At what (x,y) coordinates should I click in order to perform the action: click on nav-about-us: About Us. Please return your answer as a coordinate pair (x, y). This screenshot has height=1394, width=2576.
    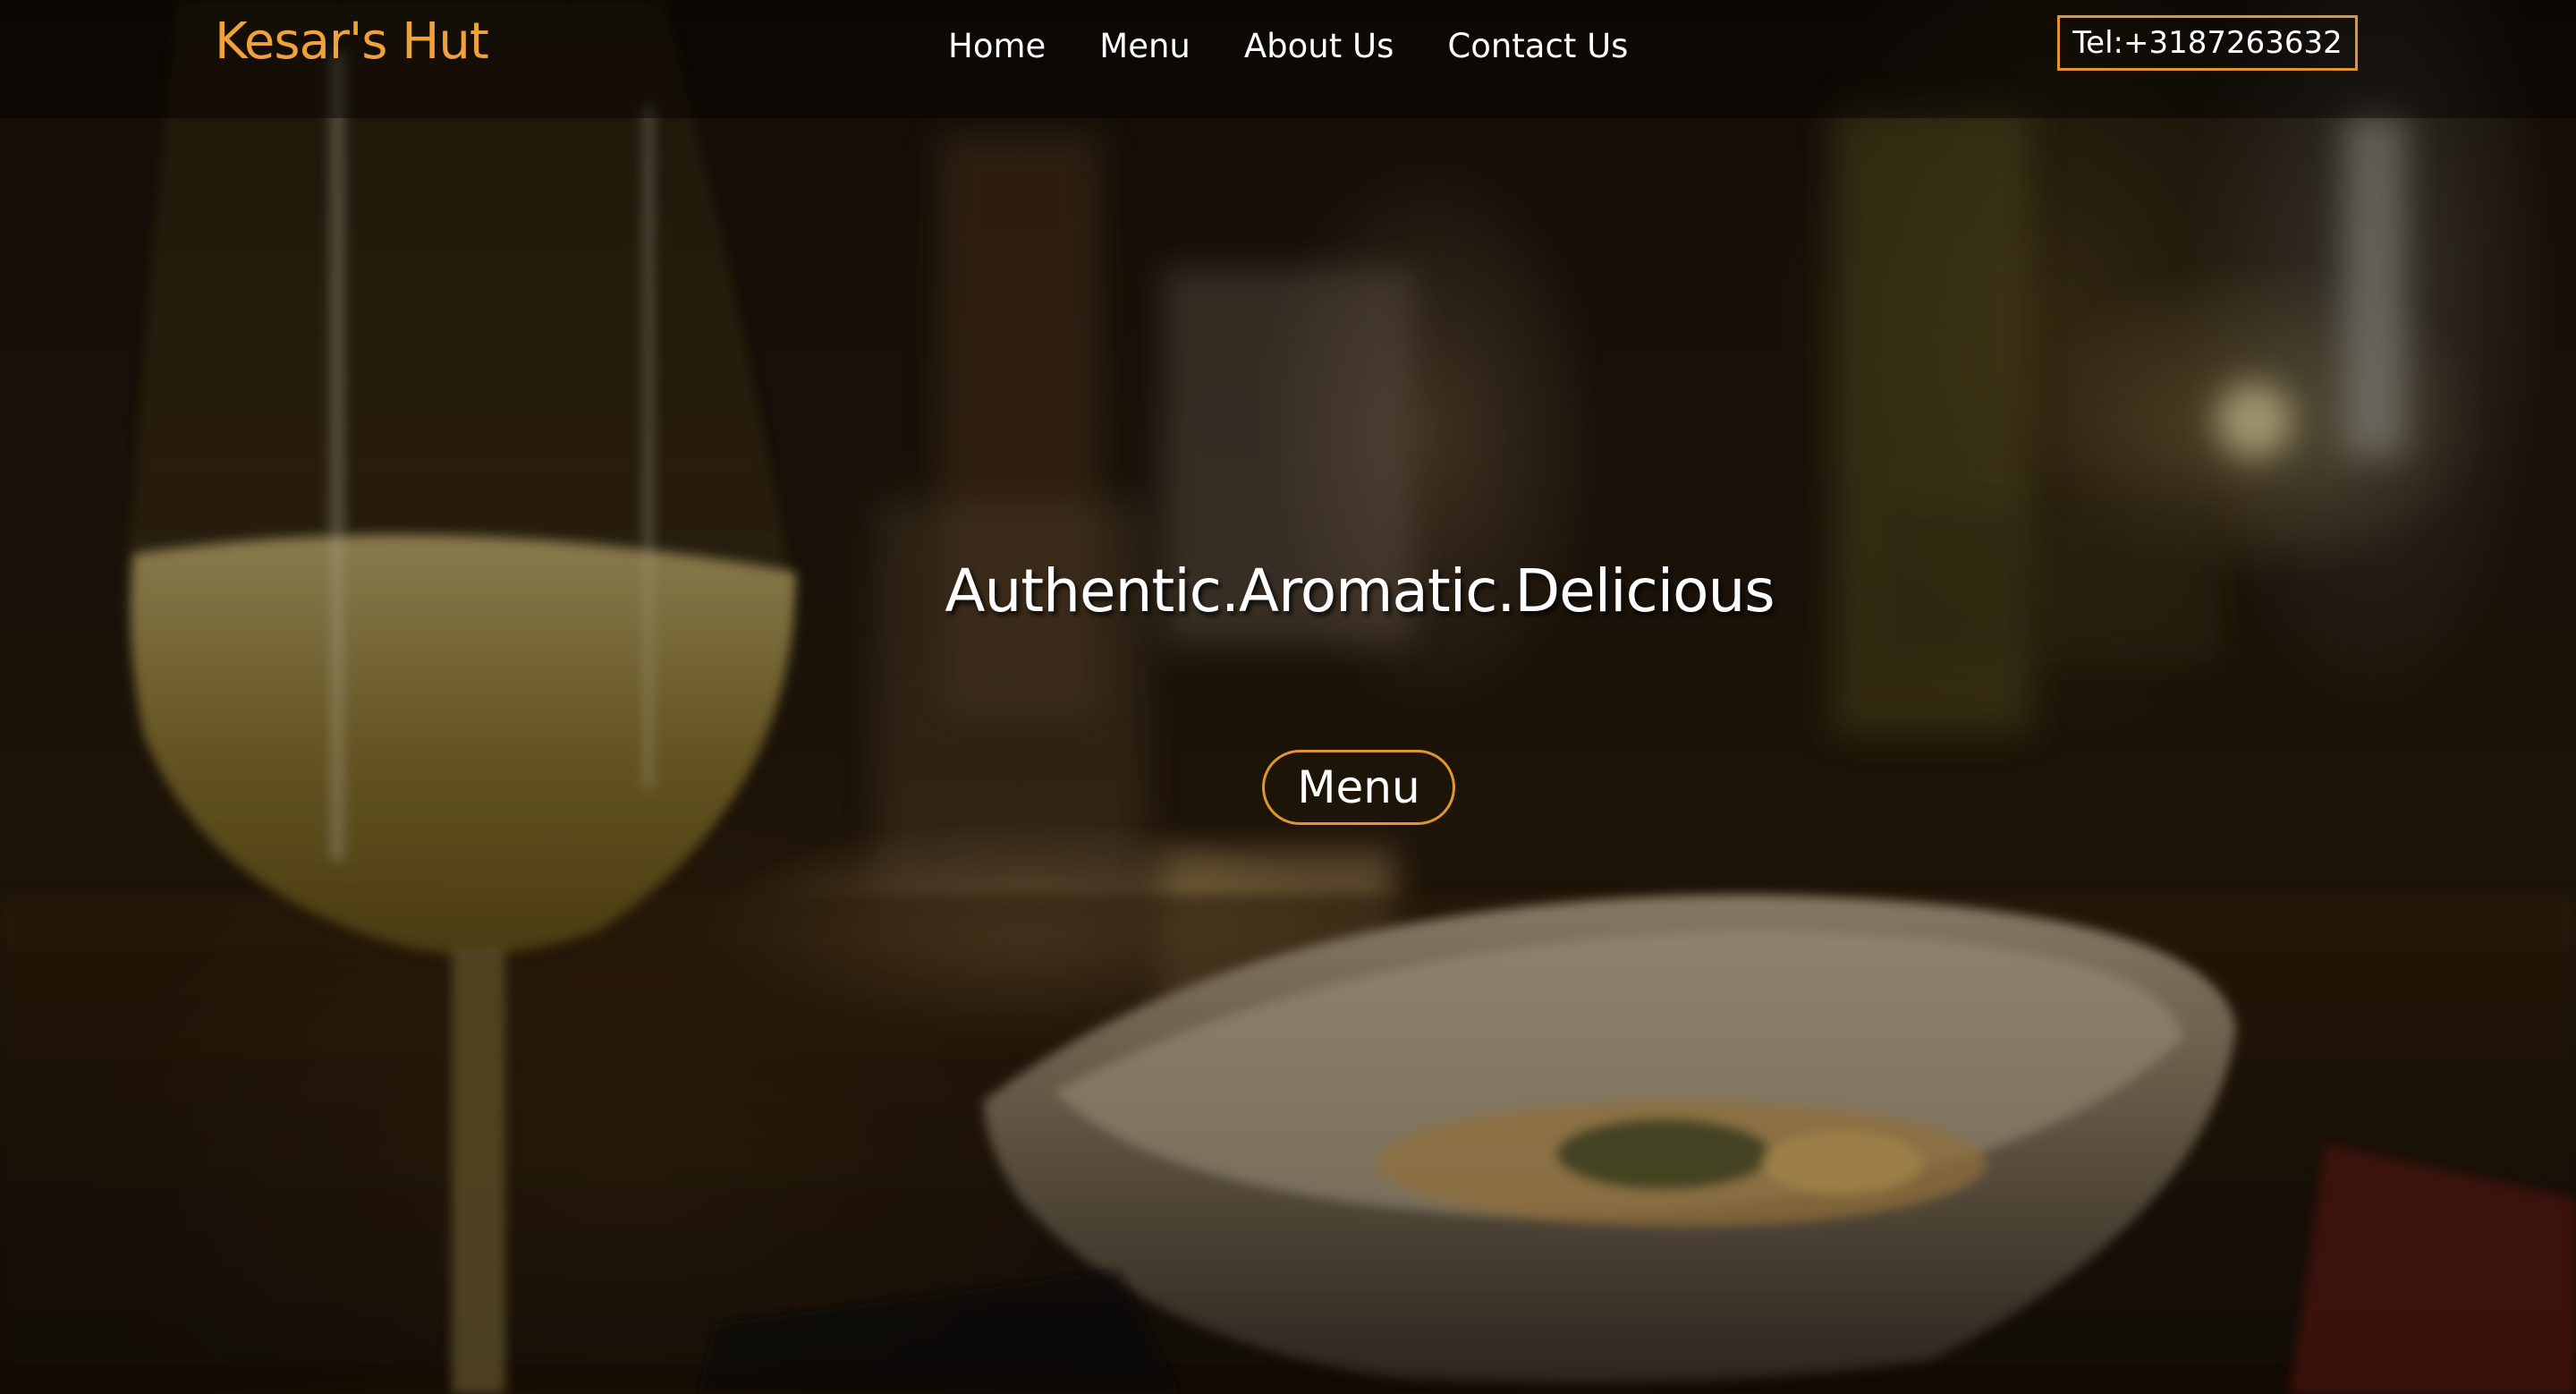
    Looking at the image, I should click on (1319, 46).